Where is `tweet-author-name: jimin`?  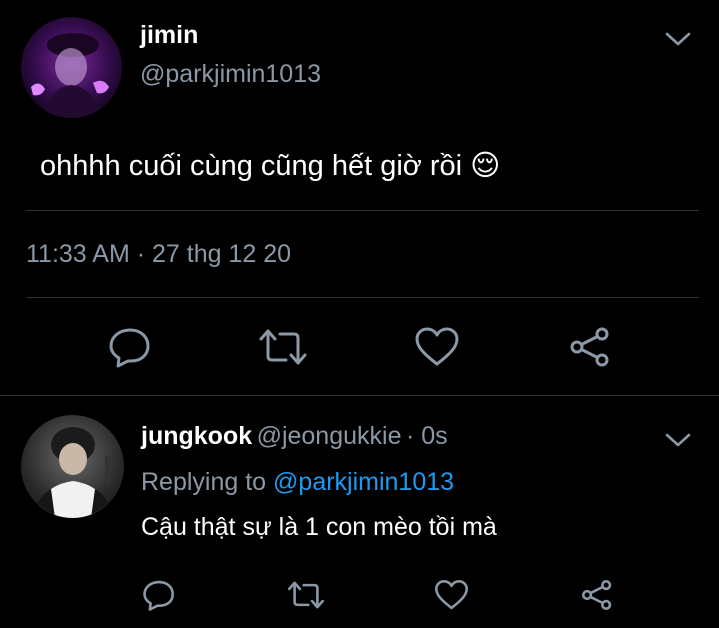 tweet-author-name: jimin is located at coordinates (169, 35).